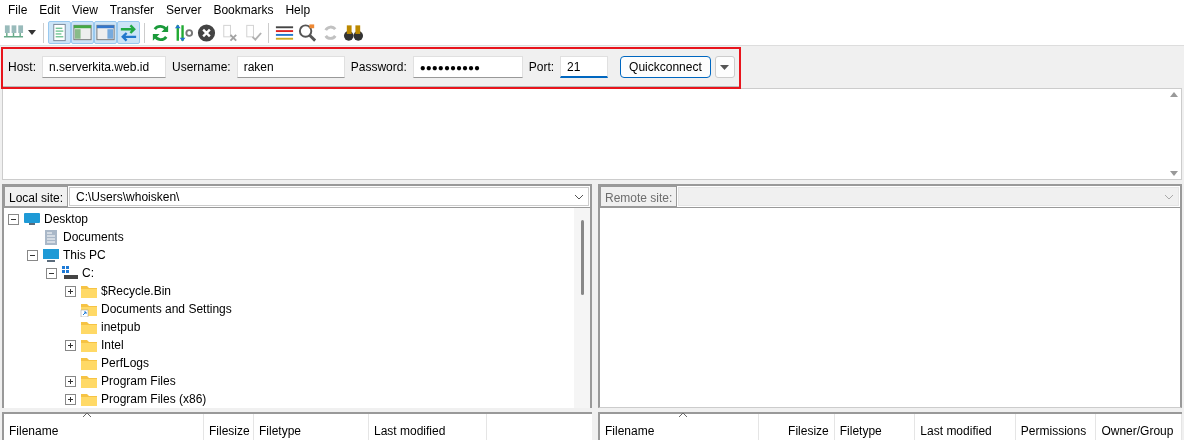 The height and width of the screenshot is (440, 1184). Describe the element at coordinates (121, 327) in the screenshot. I see `tree-item: inetpub` at that location.